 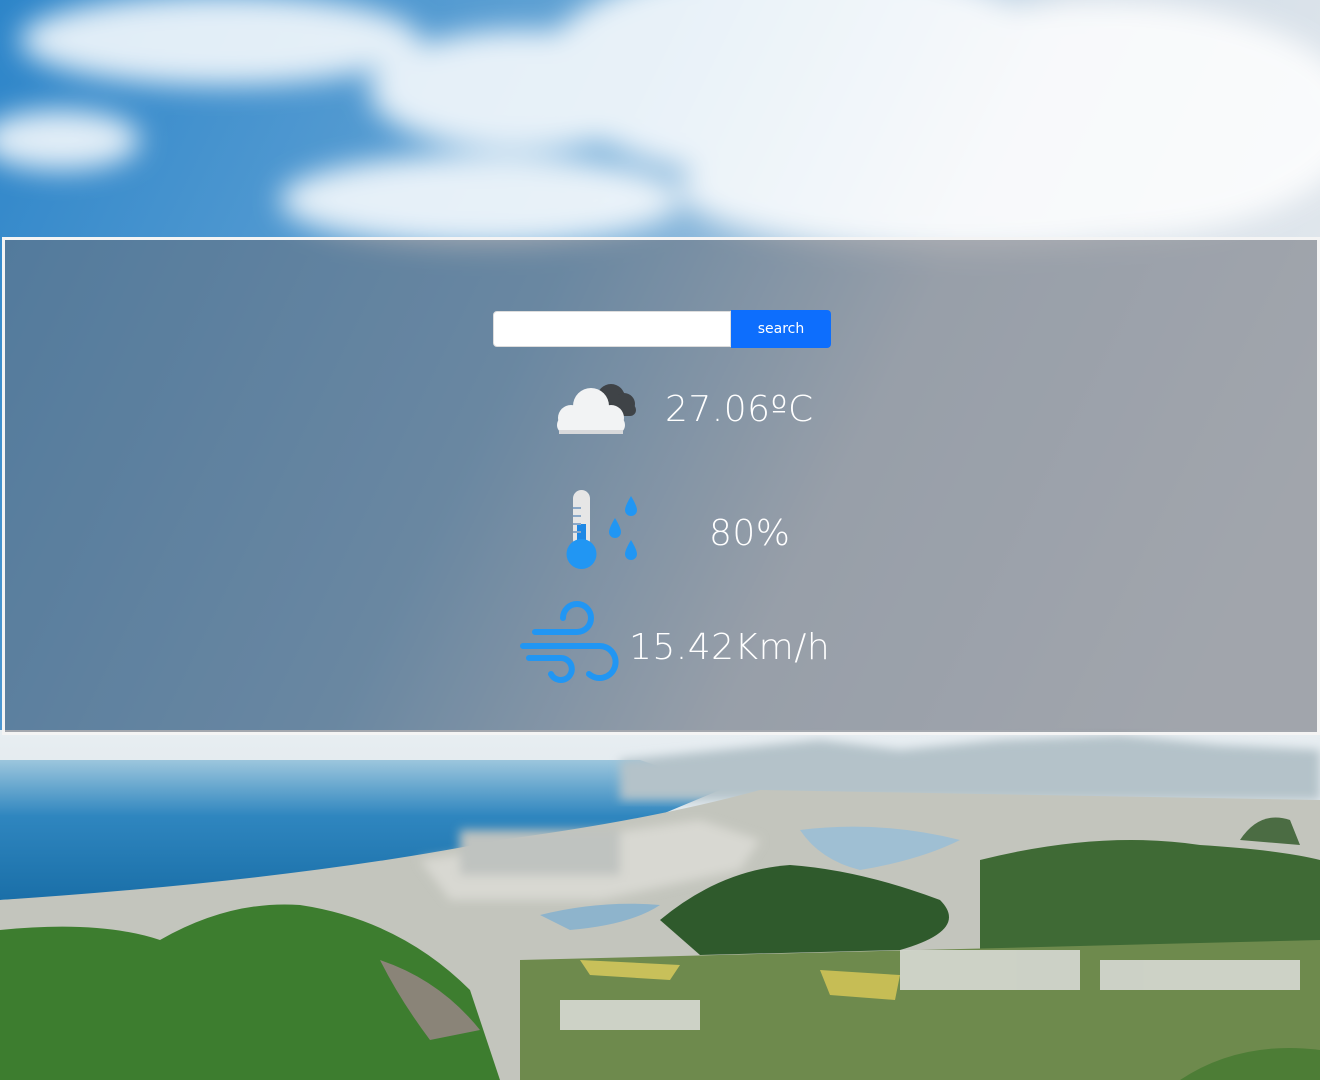 What do you see at coordinates (602, 533) in the screenshot?
I see `thermometer-humidity-icon` at bounding box center [602, 533].